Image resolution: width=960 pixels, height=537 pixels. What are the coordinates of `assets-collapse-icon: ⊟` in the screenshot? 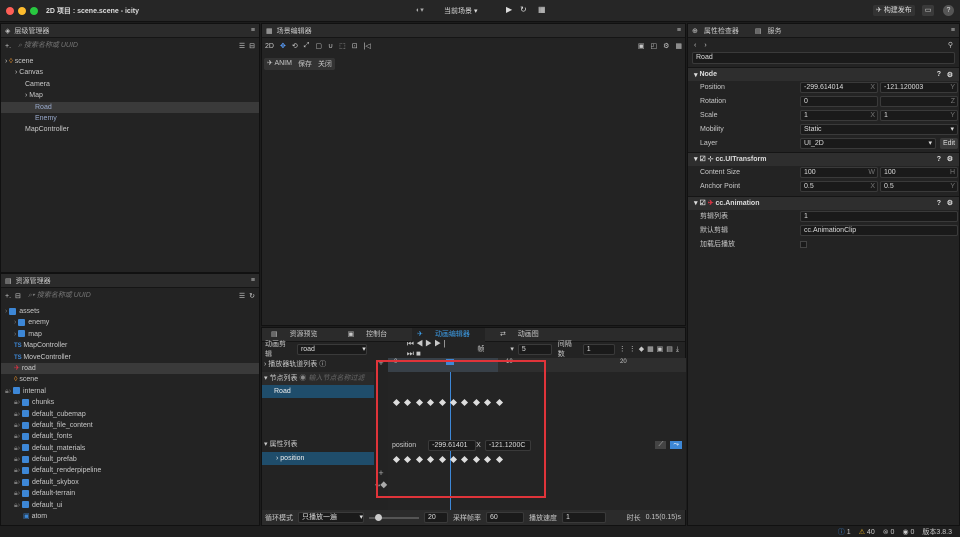 It's located at (18, 296).